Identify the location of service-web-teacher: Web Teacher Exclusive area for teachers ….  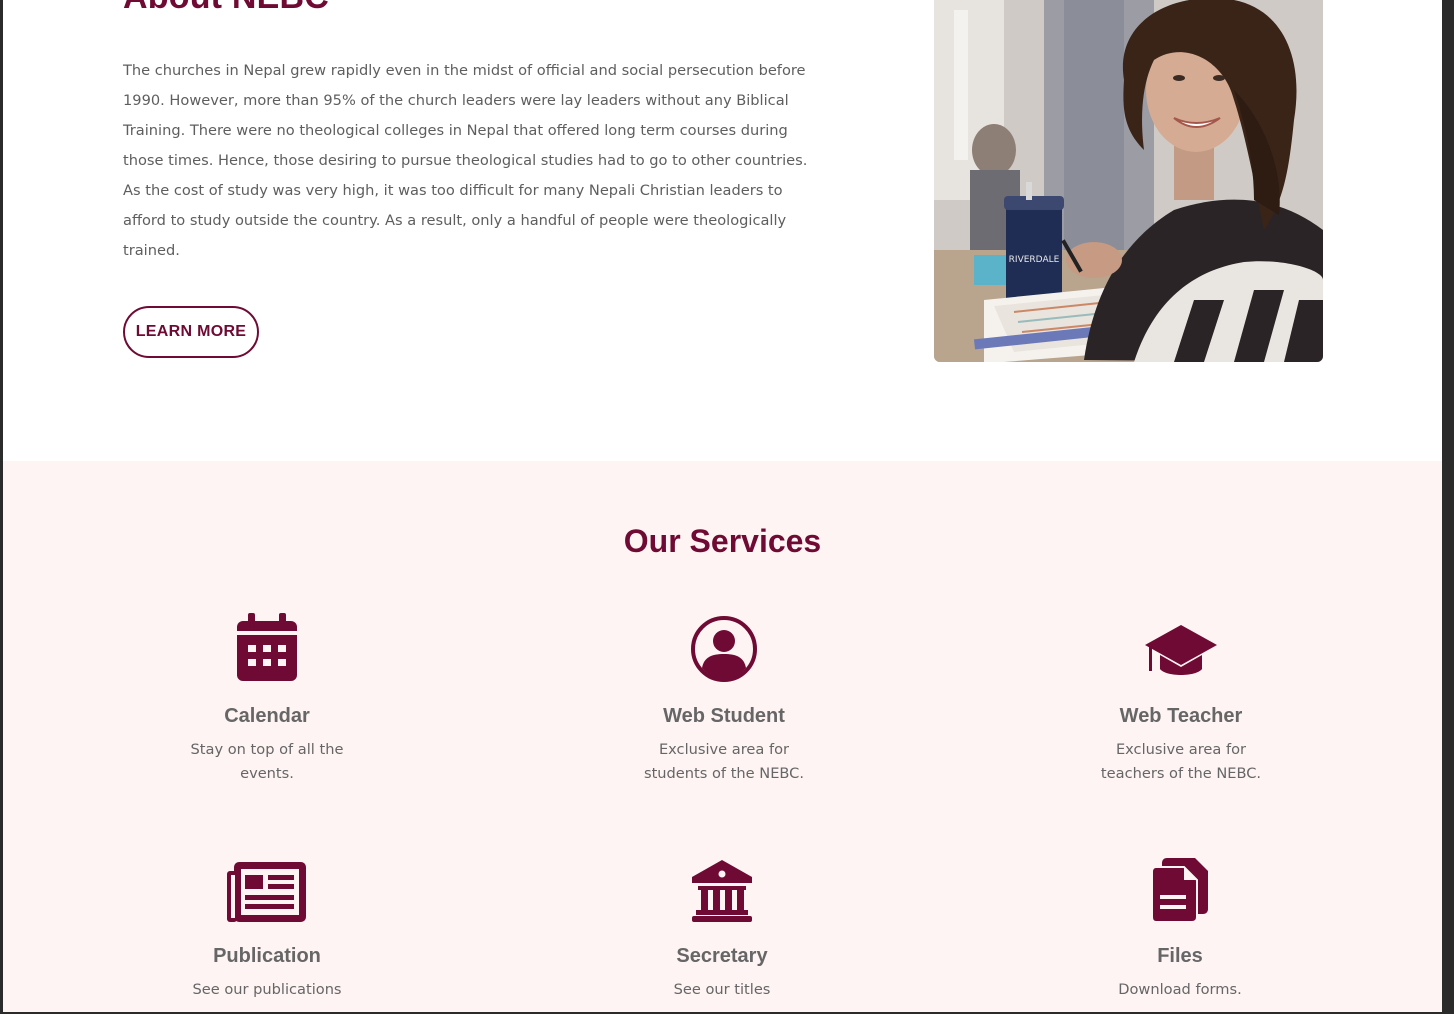
(1181, 698).